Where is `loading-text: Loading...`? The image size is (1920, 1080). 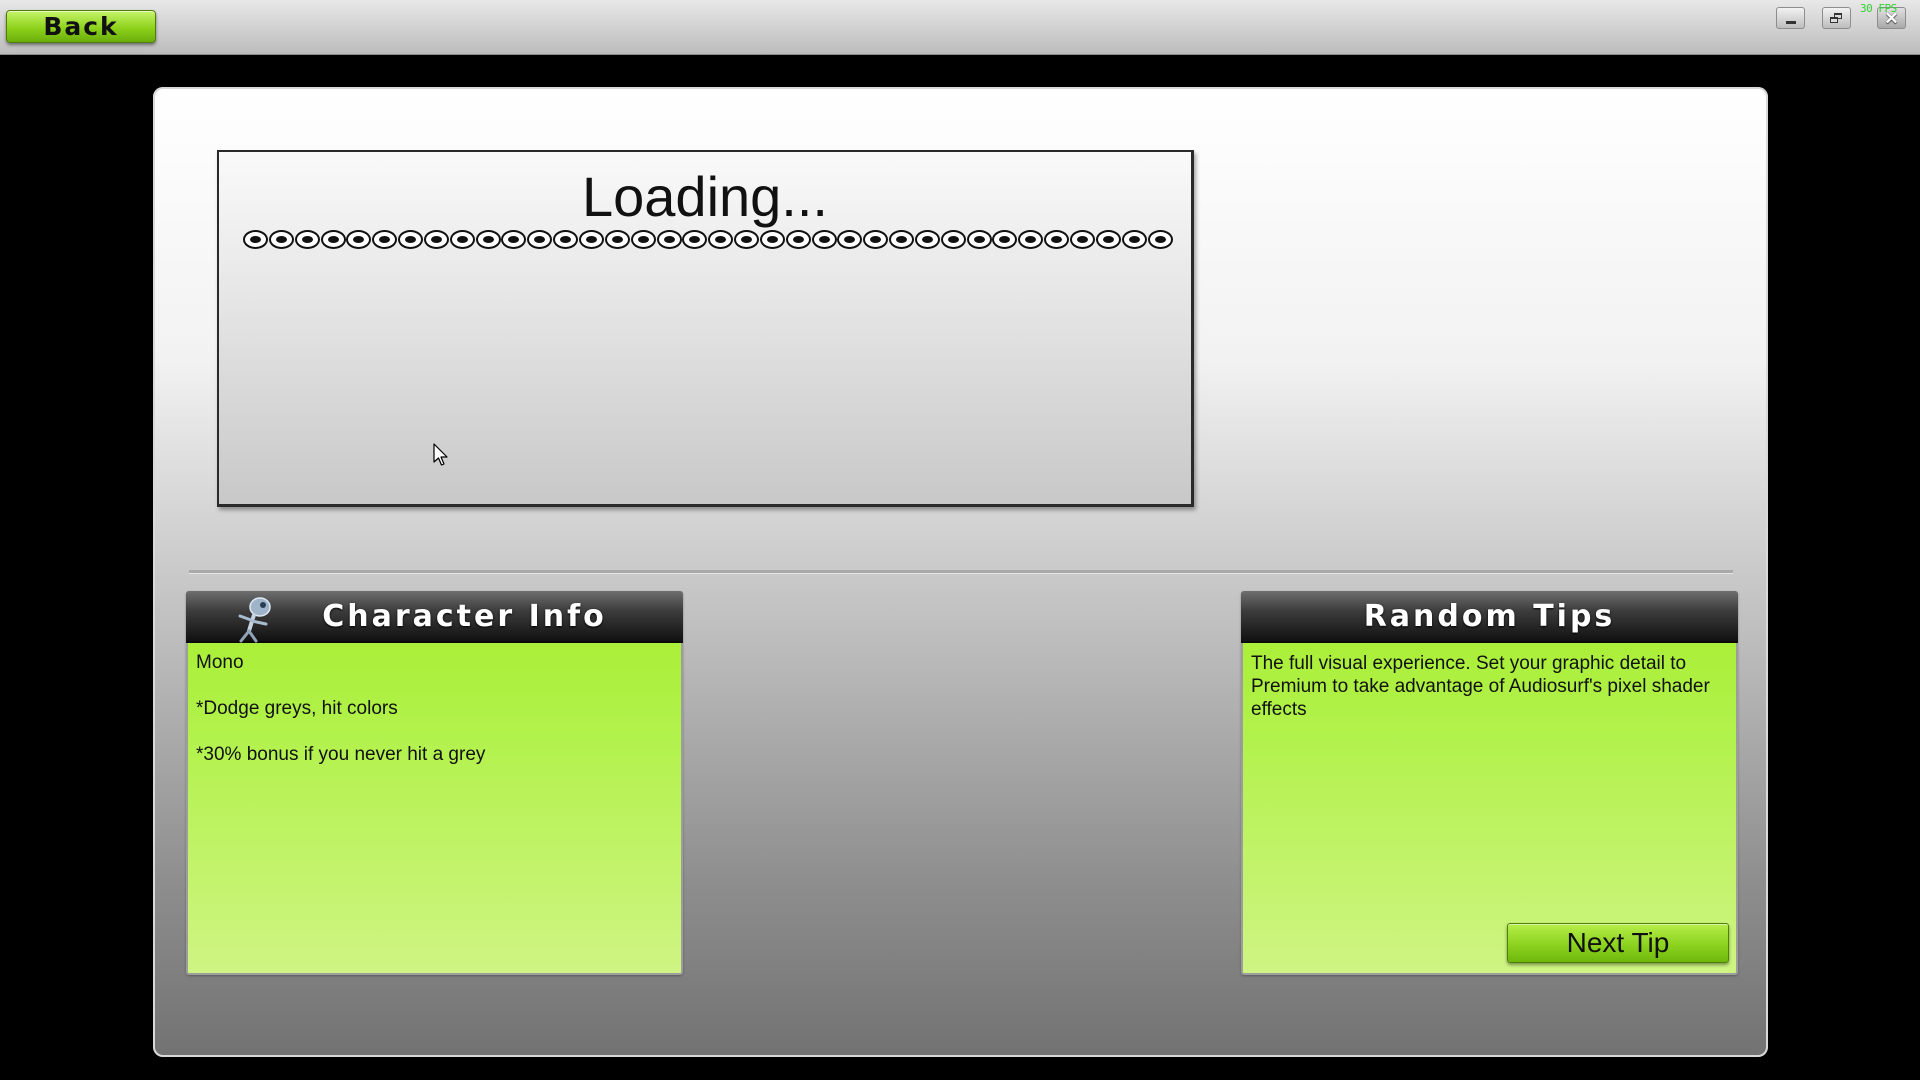 loading-text: Loading... is located at coordinates (705, 196).